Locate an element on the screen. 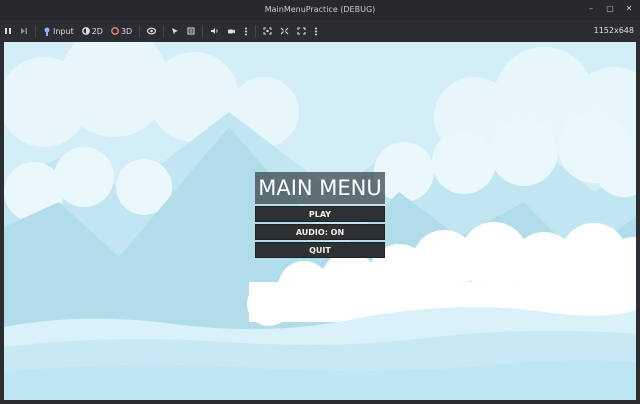 Image resolution: width=640 pixels, height=404 pixels. speaker-icon is located at coordinates (214, 31).